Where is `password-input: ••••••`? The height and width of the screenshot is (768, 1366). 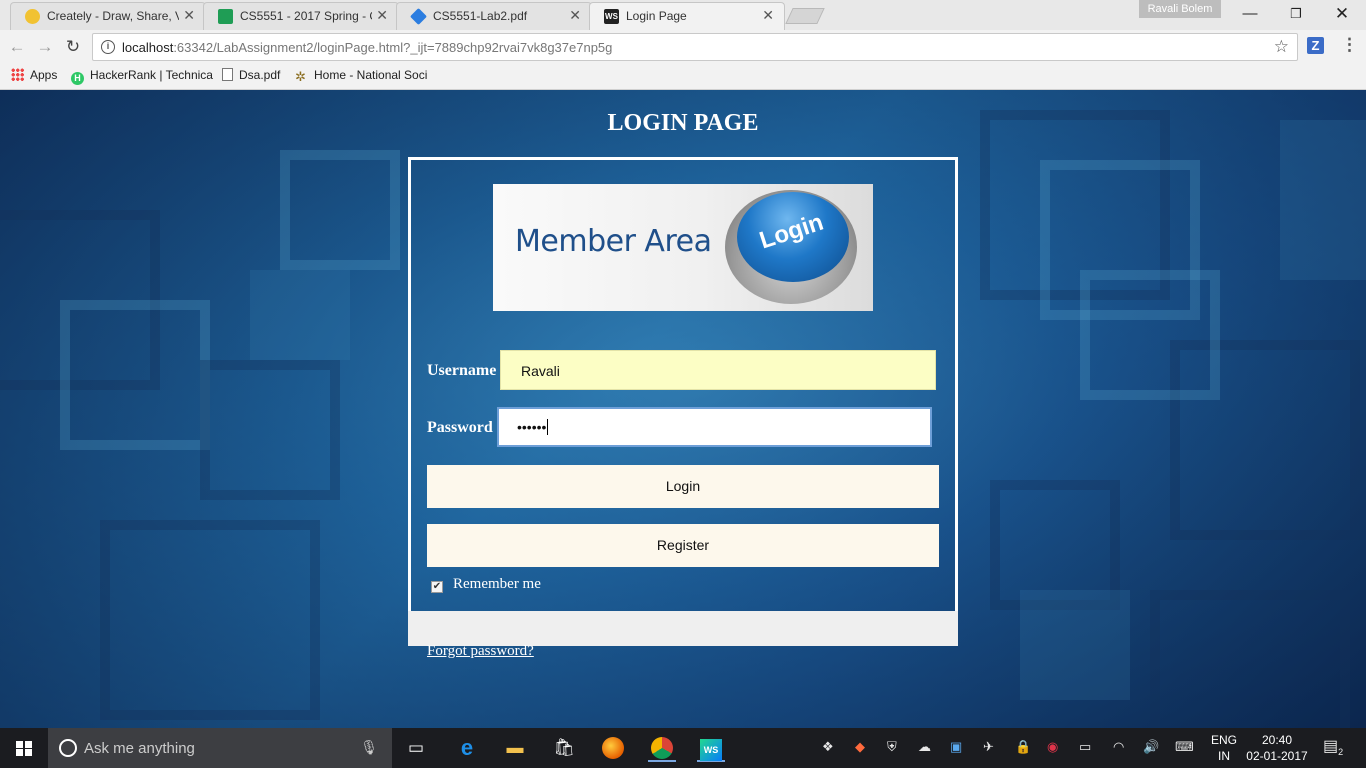
password-input: •••••• is located at coordinates (714, 427).